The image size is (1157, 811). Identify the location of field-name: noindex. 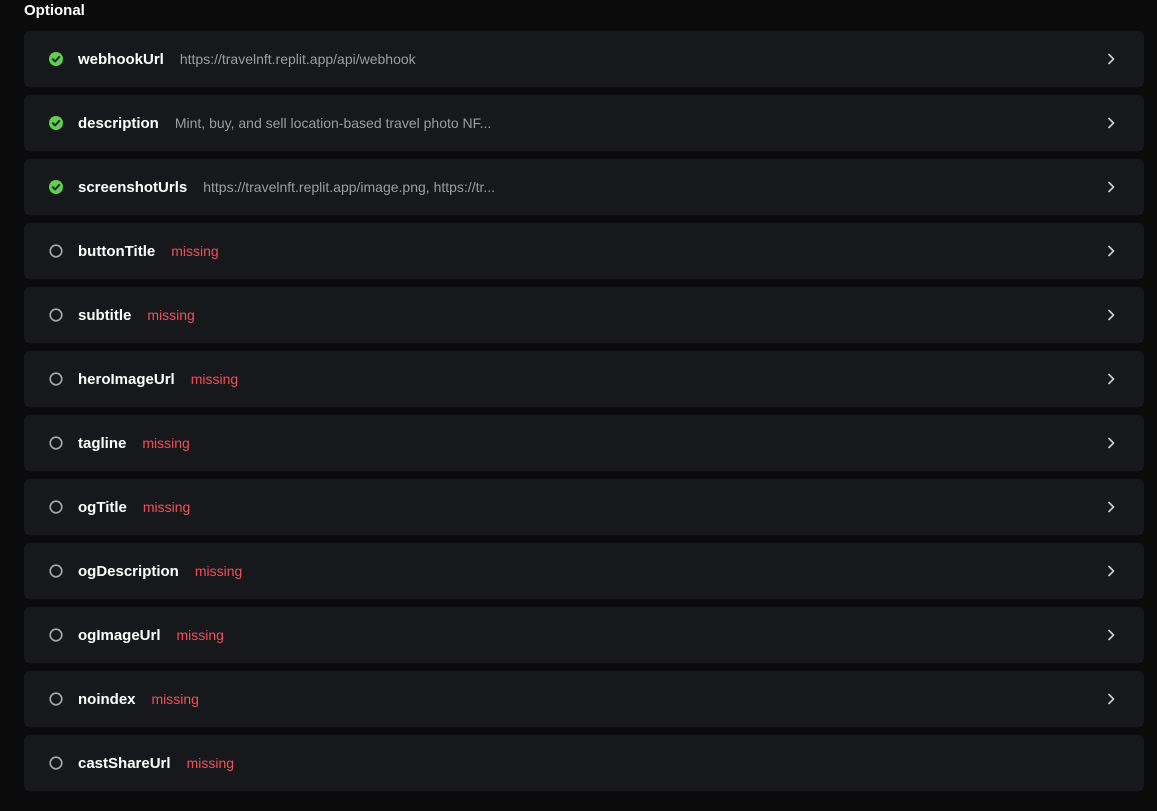
(107, 699).